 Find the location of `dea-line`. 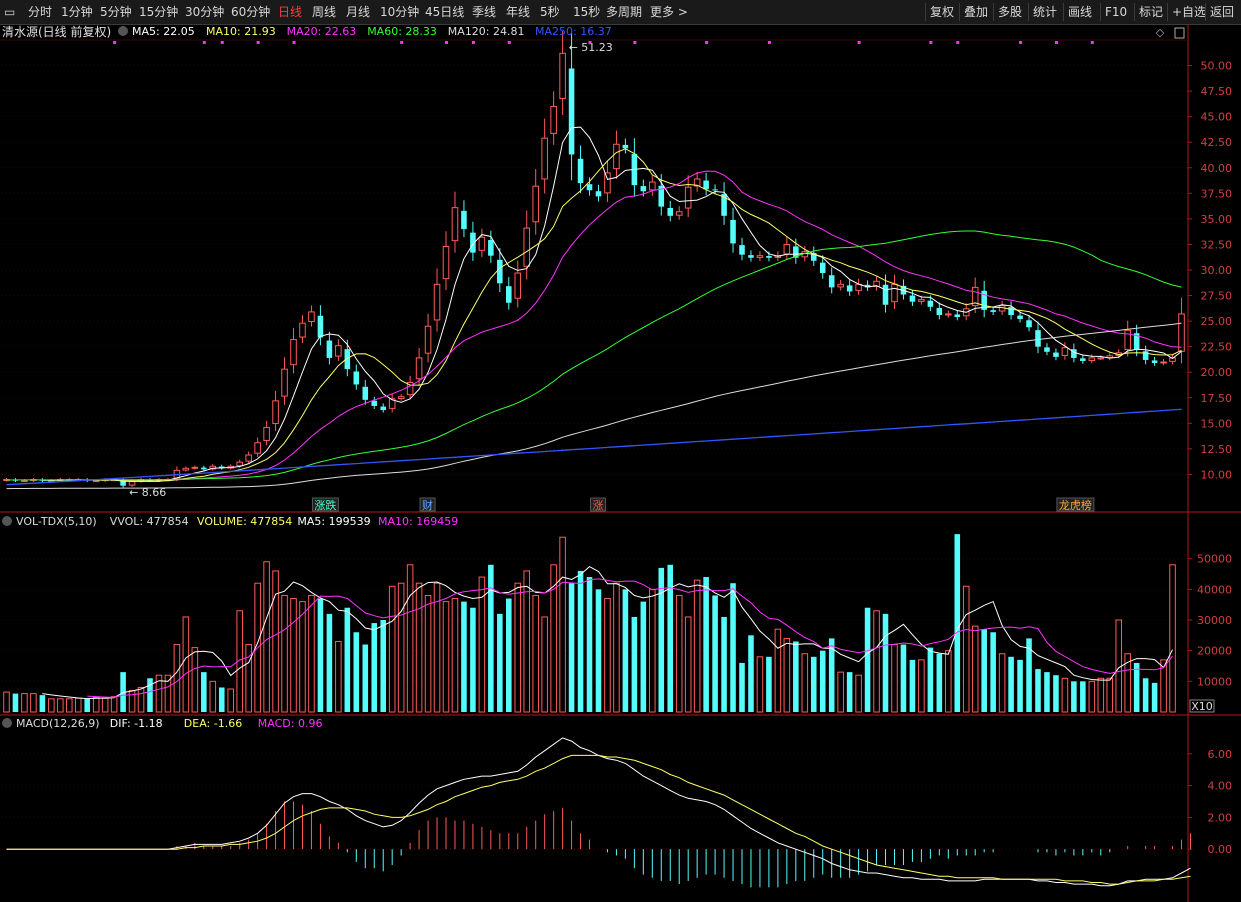

dea-line is located at coordinates (598, 819).